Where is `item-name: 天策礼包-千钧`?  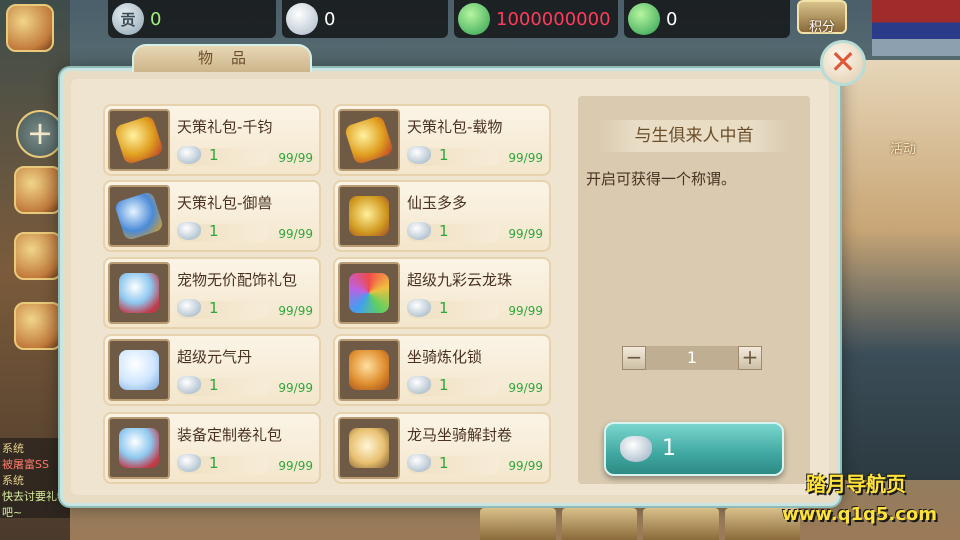
item-name: 天策礼包-千钧 is located at coordinates (225, 127).